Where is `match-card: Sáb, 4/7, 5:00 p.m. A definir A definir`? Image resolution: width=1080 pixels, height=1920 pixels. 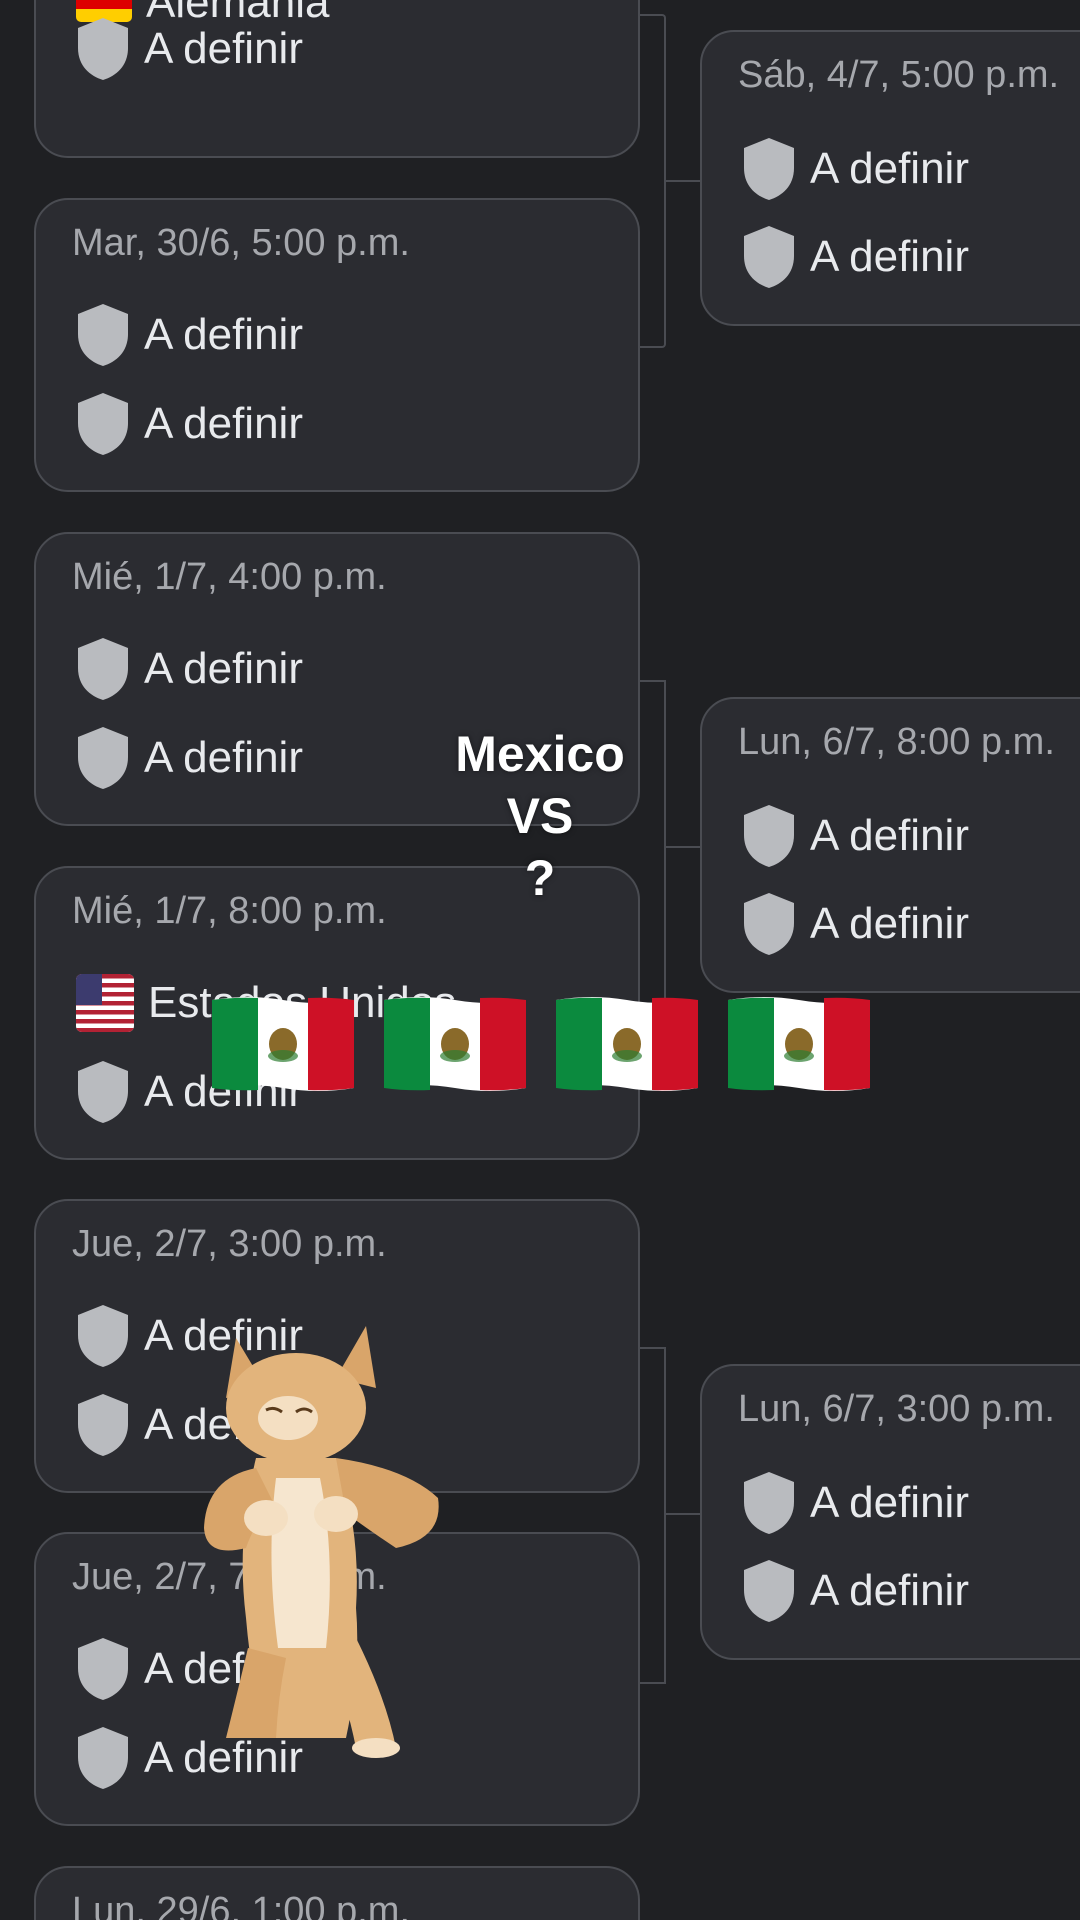 match-card: Sáb, 4/7, 5:00 p.m. A definir A definir is located at coordinates (890, 178).